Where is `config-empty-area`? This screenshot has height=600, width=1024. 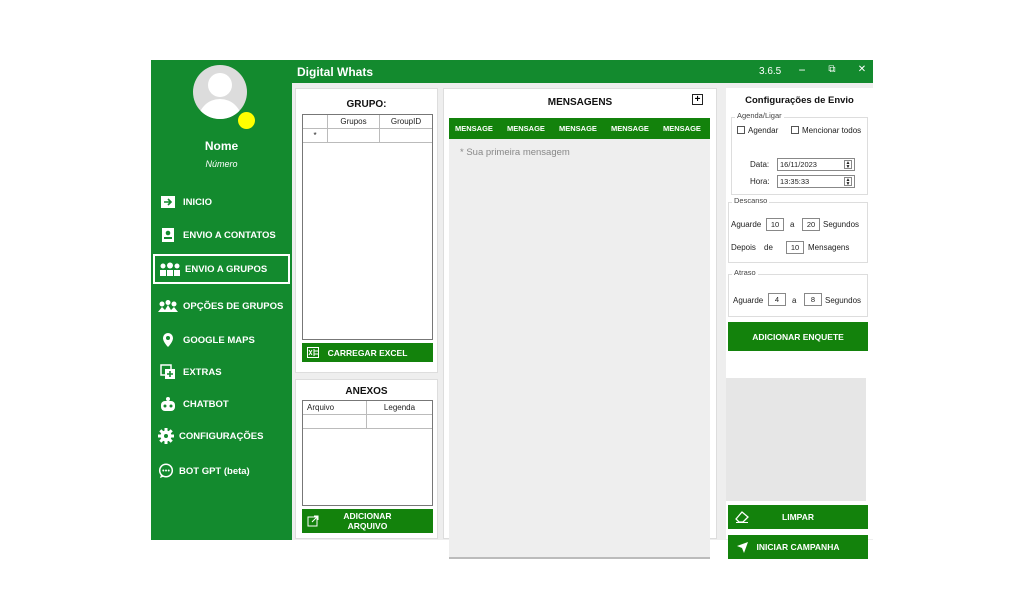 config-empty-area is located at coordinates (796, 439).